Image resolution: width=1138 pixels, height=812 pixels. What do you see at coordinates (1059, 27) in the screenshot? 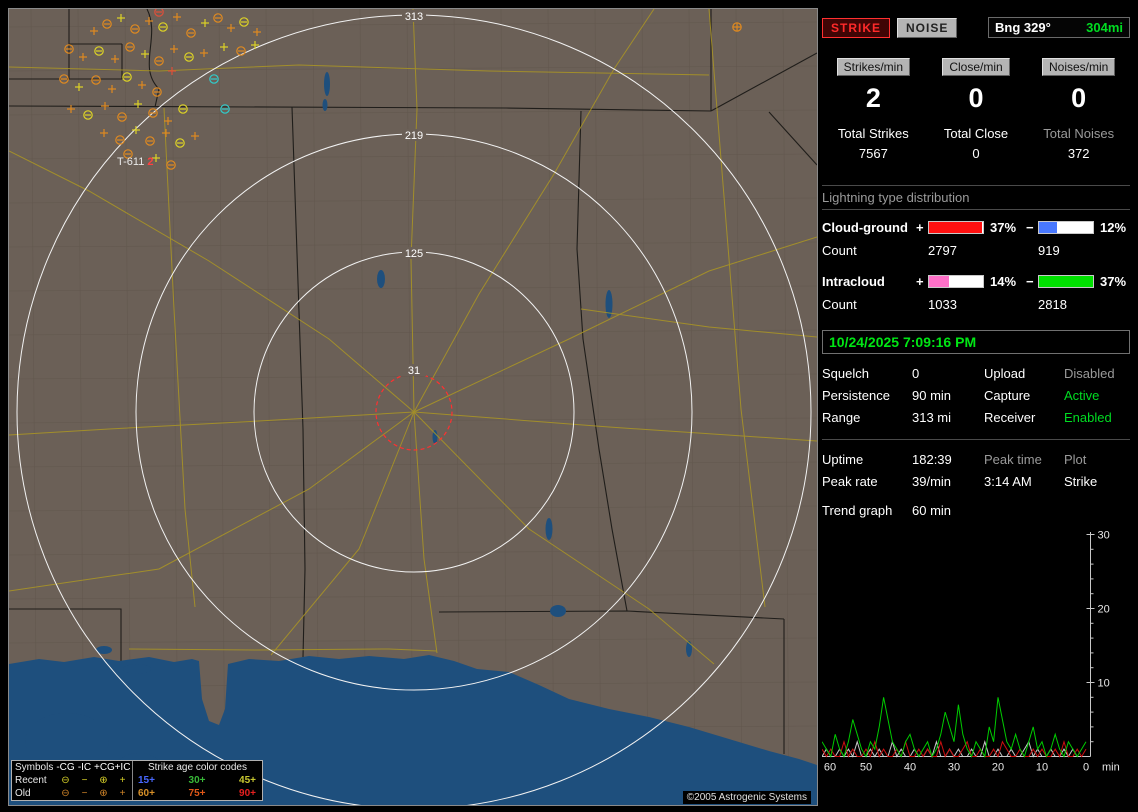
I see `bearing-display: Bng 329° 304mi` at bounding box center [1059, 27].